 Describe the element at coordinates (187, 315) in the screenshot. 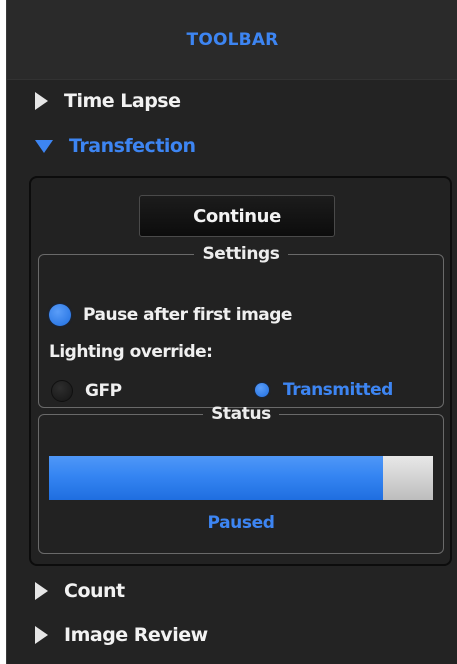

I see `pause-after-first-image-label: Pause after first image` at that location.